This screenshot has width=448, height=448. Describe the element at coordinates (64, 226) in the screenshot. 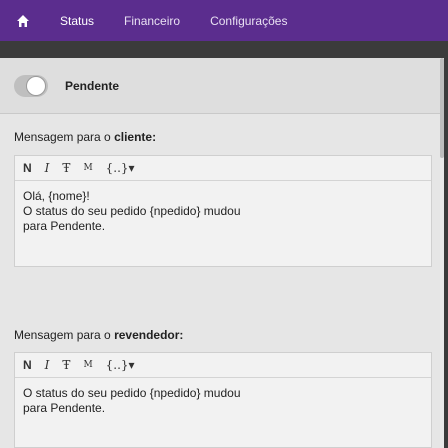

I see `client-message-line: para Pendente.` at that location.